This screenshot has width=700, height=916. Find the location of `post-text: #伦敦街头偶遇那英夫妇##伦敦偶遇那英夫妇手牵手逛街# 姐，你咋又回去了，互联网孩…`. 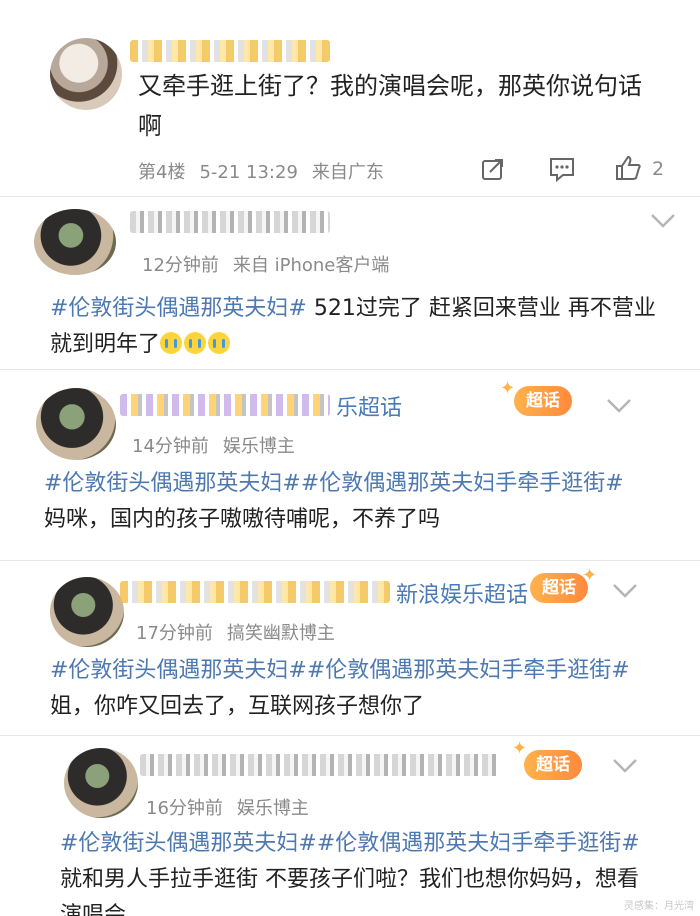

post-text: #伦敦街头偶遇那英夫妇##伦敦偶遇那英夫妇手牵手逛街# 姐，你咋又回去了，互联网孩… is located at coordinates (350, 689).